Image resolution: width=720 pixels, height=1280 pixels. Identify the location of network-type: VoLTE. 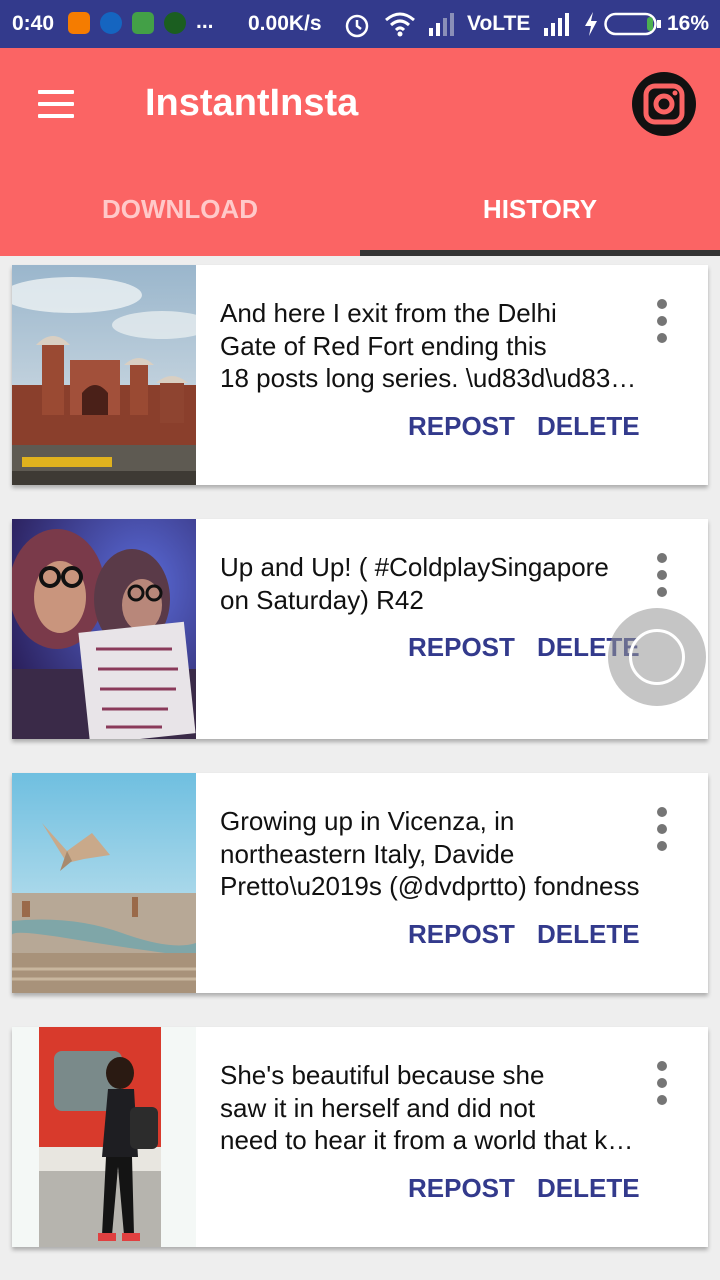
(499, 23).